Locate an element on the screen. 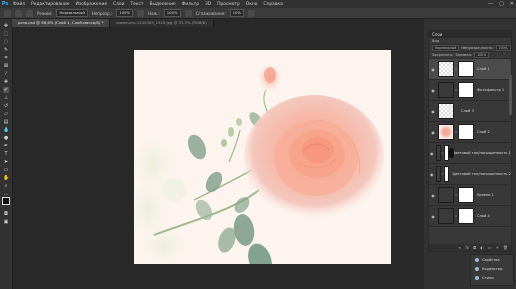 The image size is (516, 289). layer-row: ◉ ∞ Цветовой тон/насыщенность 2 is located at coordinates (470, 174).